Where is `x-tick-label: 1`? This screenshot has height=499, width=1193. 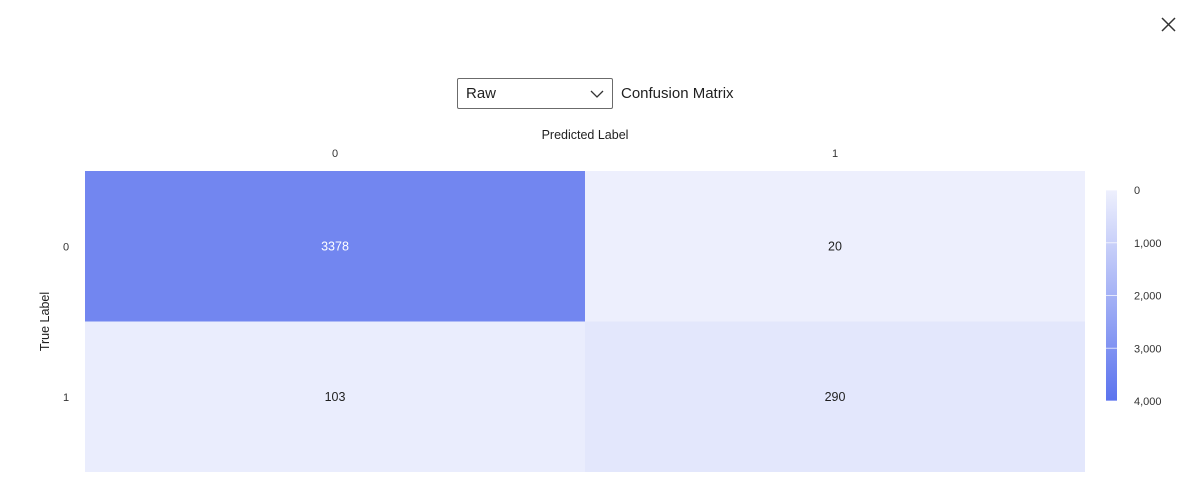
x-tick-label: 1 is located at coordinates (835, 154).